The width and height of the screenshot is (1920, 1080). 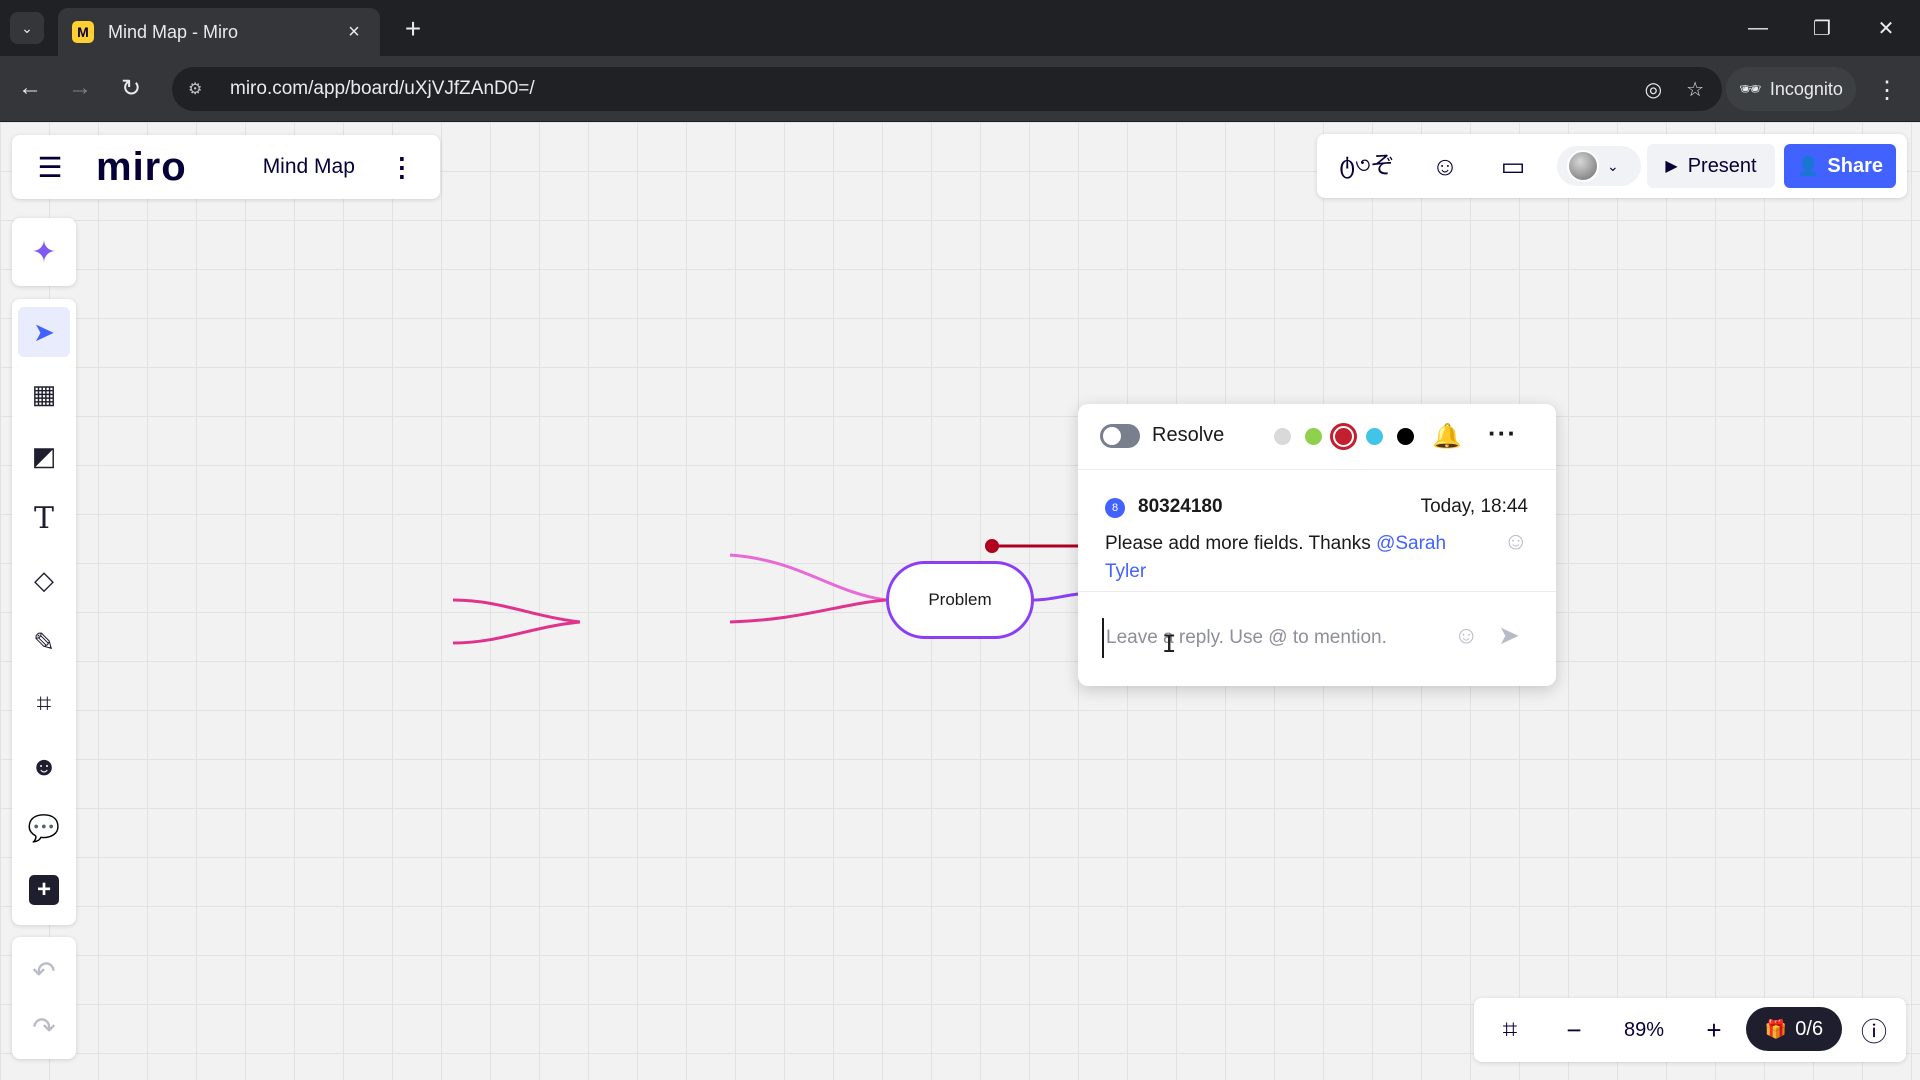 What do you see at coordinates (44, 394) in the screenshot?
I see `templates-icon: ▦` at bounding box center [44, 394].